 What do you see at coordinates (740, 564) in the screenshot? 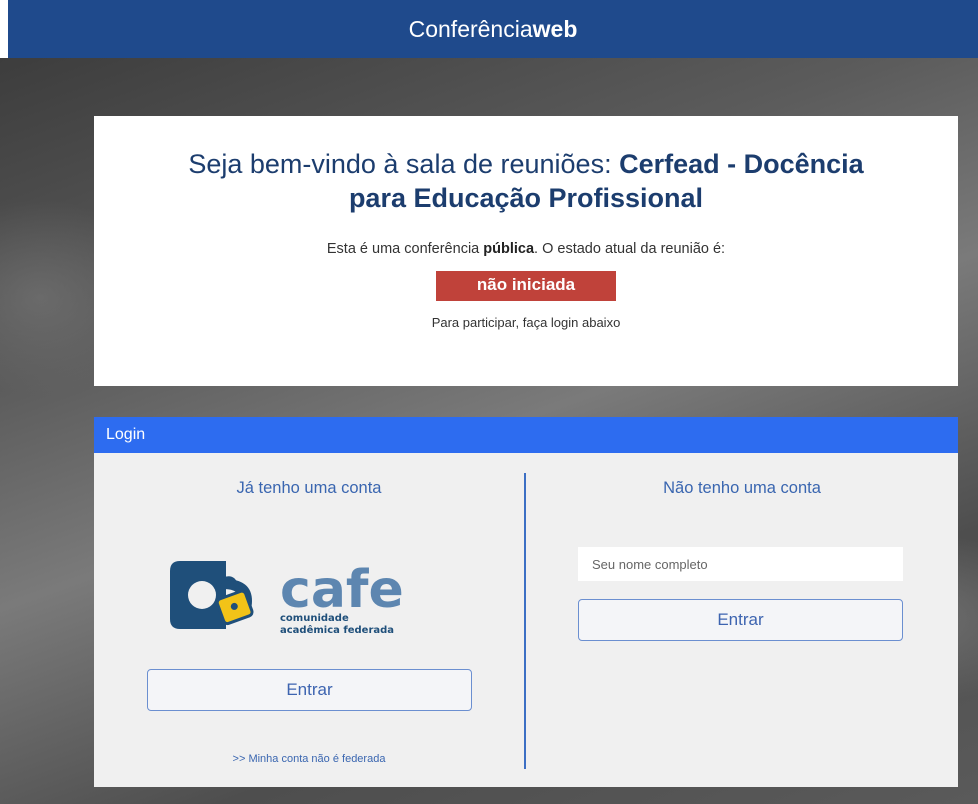
I see `full-name-input` at bounding box center [740, 564].